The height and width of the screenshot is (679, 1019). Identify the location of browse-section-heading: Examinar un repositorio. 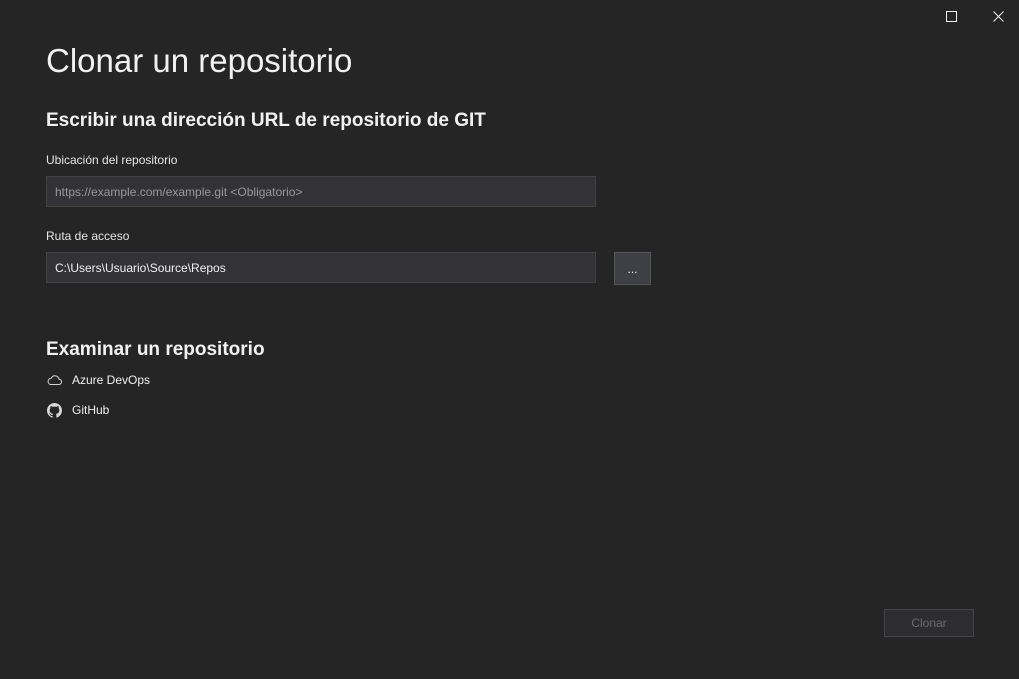
(155, 349).